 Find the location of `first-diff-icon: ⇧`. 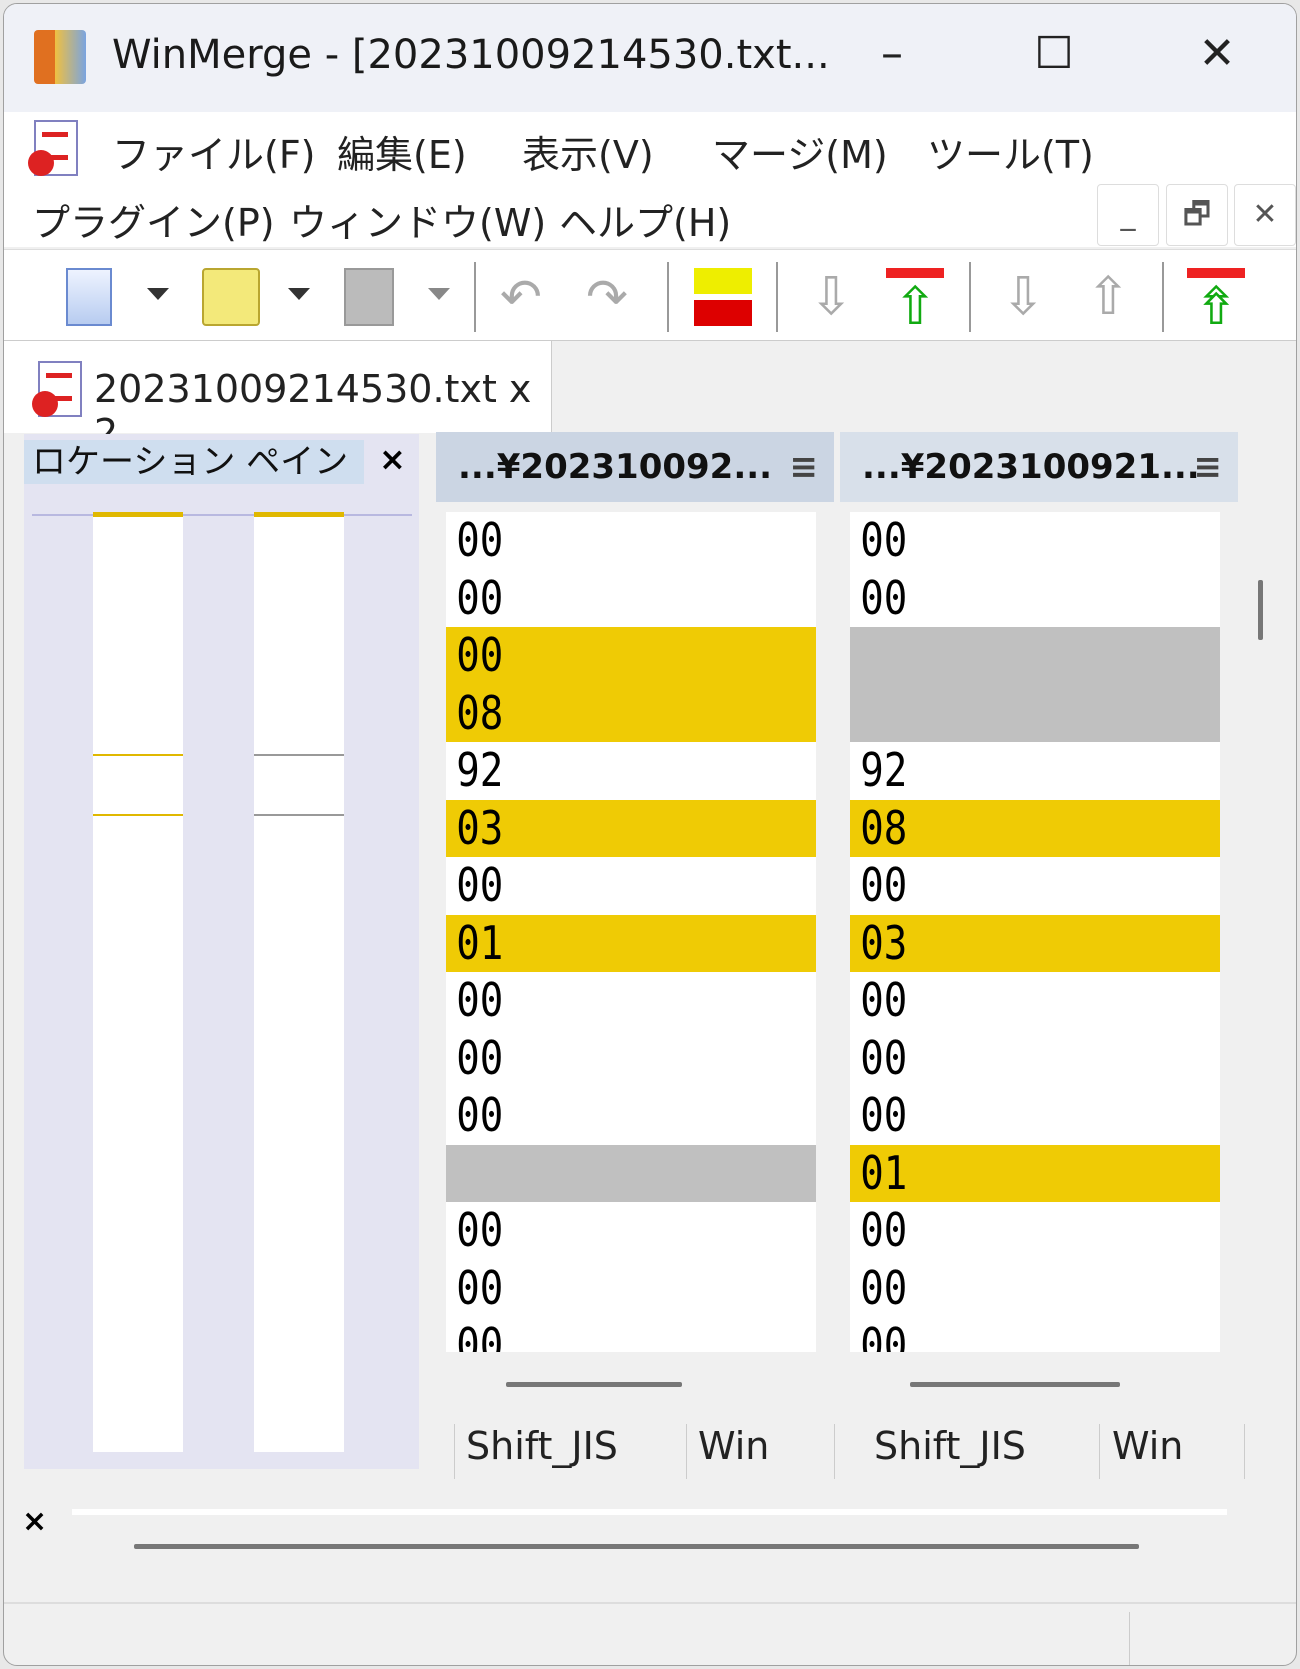

first-diff-icon: ⇧ is located at coordinates (1108, 297).